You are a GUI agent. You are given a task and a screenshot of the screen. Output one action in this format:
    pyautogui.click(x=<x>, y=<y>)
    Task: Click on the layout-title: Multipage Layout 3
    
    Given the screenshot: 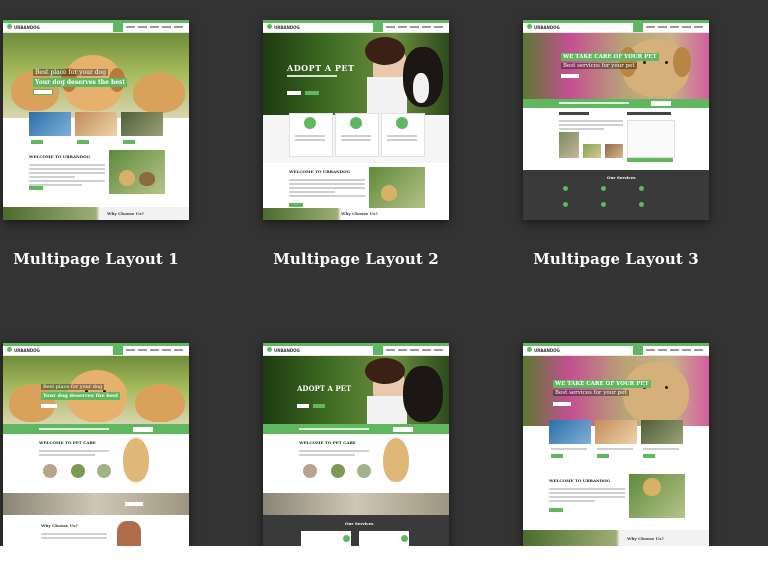 What is the action you would take?
    pyautogui.click(x=616, y=259)
    